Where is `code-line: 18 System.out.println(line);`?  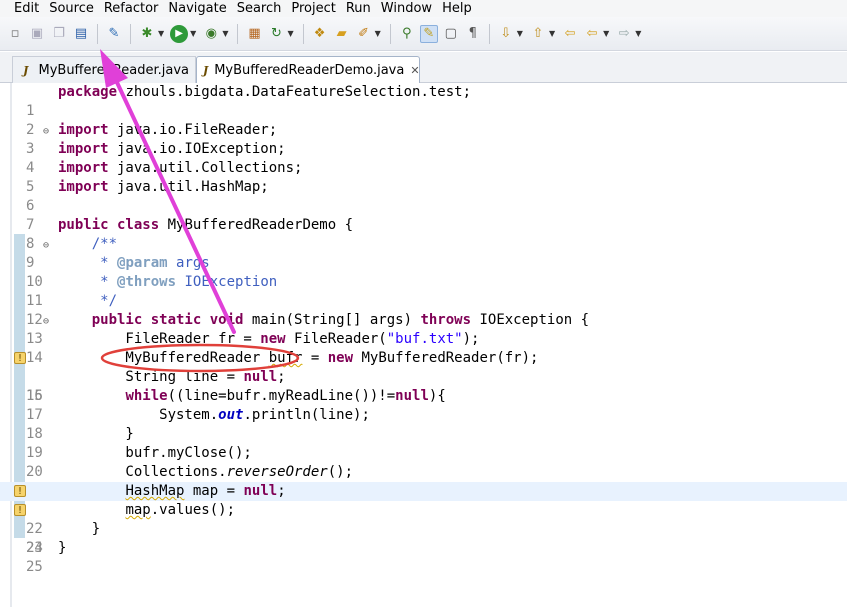 code-line: 18 System.out.println(line); is located at coordinates (423, 424).